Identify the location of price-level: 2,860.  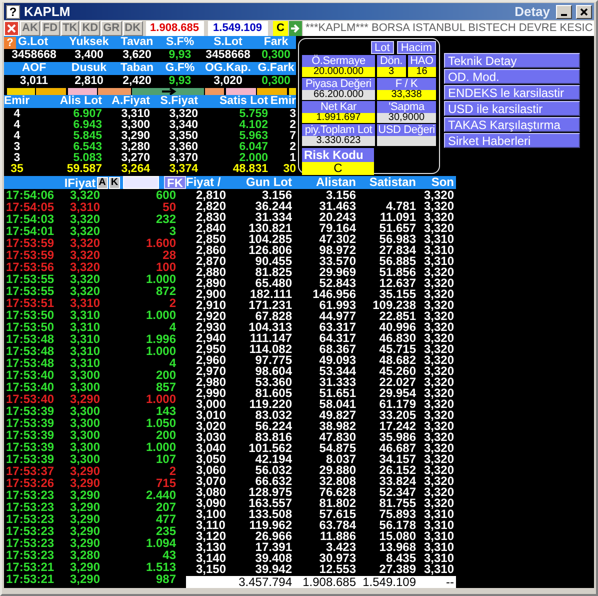
(211, 250).